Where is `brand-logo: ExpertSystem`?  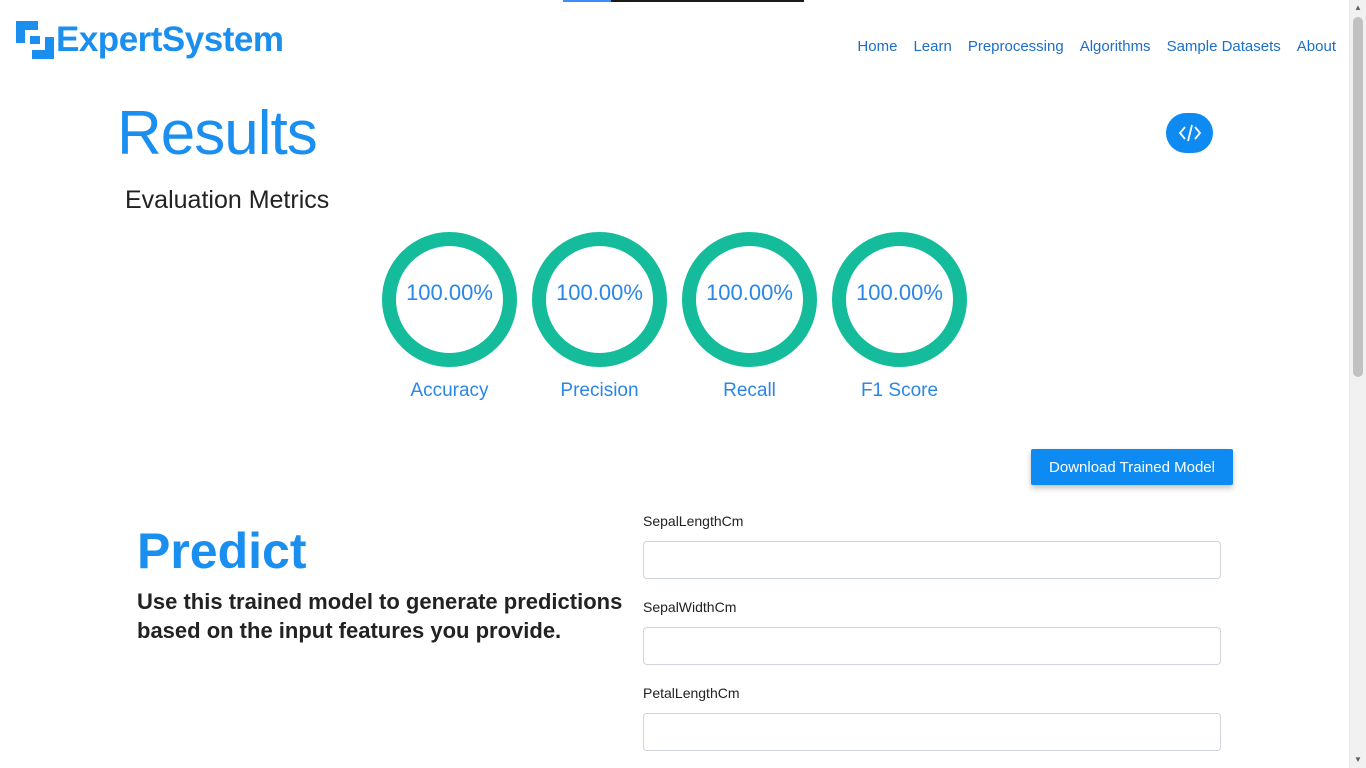
brand-logo: ExpertSystem is located at coordinates (150, 40).